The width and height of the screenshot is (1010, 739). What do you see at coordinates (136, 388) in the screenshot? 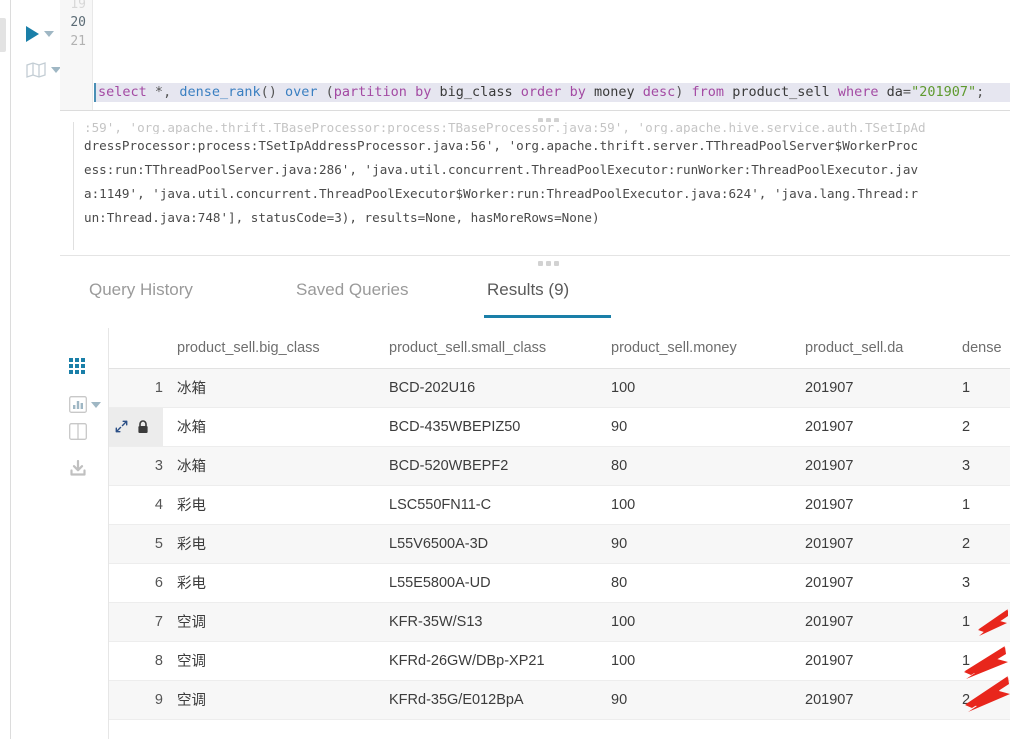
I see `row-number-cell: 1` at bounding box center [136, 388].